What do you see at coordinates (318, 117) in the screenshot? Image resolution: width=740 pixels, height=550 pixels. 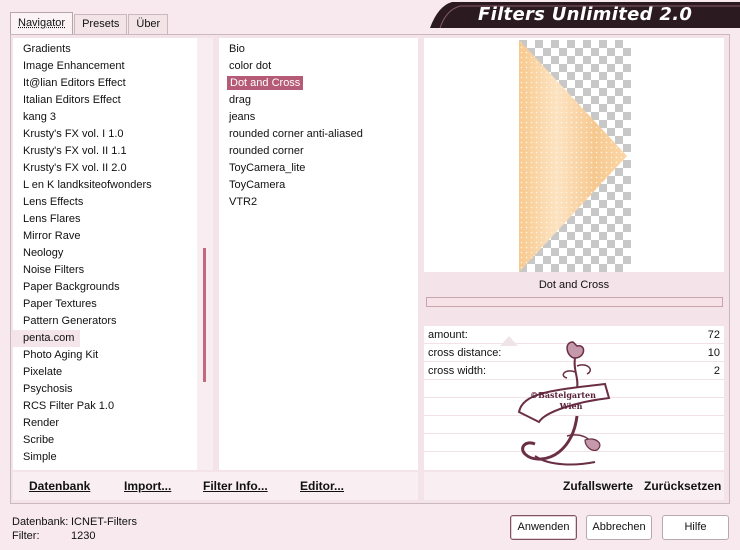 I see `filter-item: jeans` at bounding box center [318, 117].